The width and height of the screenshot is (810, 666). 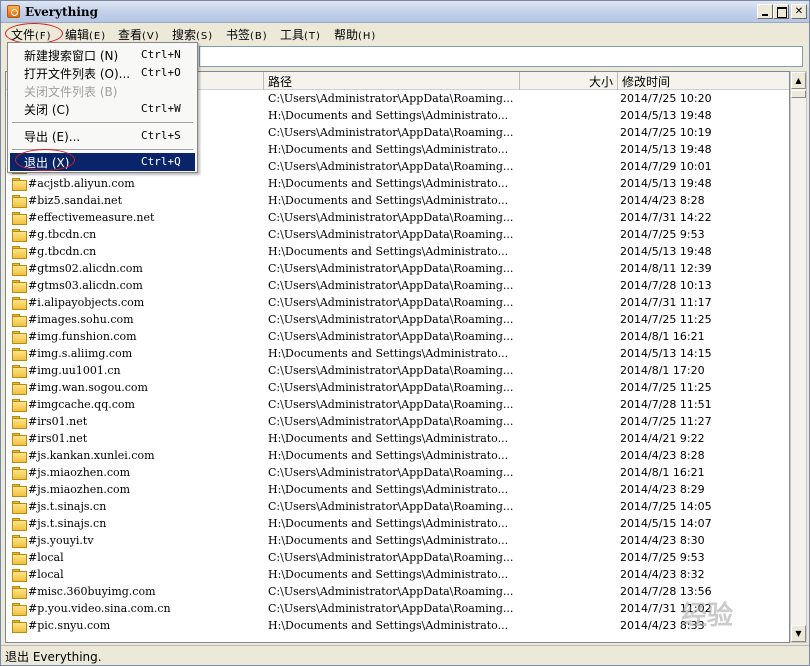 I want to click on close-button: ✕, so click(x=799, y=11).